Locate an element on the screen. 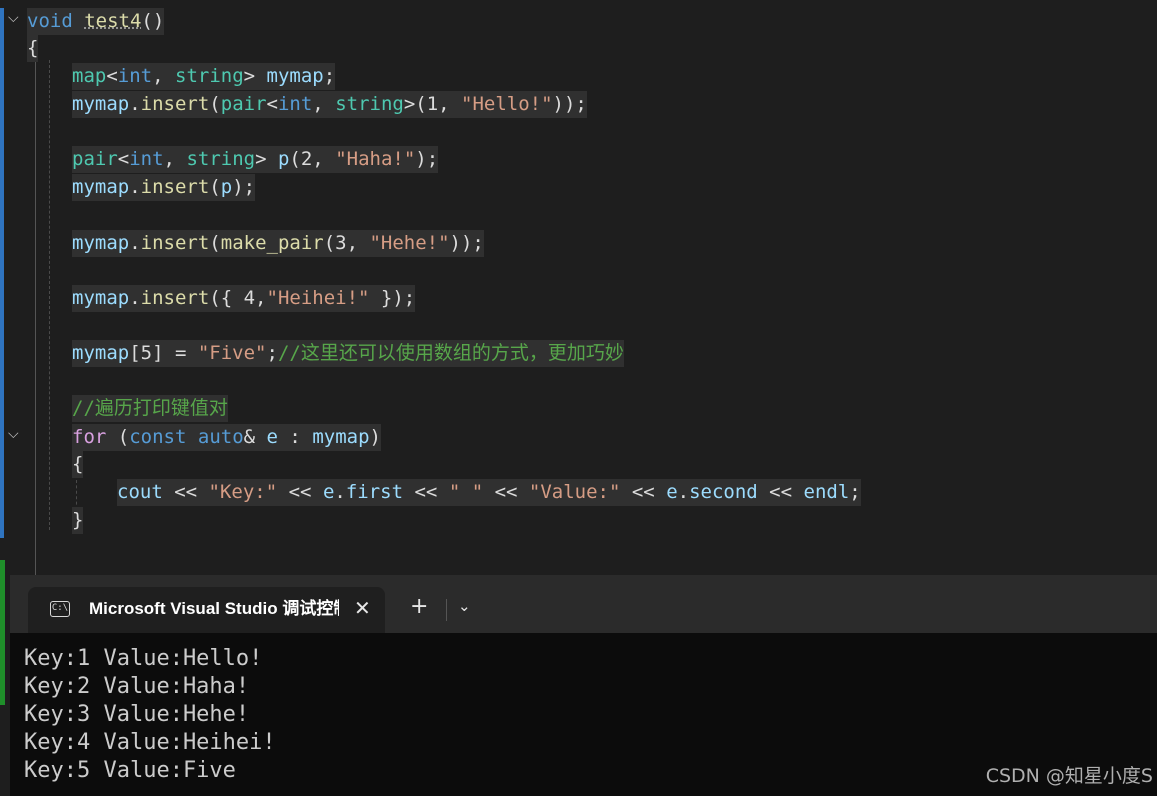 The width and height of the screenshot is (1157, 796). chevron-down-icon: ⌄ is located at coordinates (464, 606).